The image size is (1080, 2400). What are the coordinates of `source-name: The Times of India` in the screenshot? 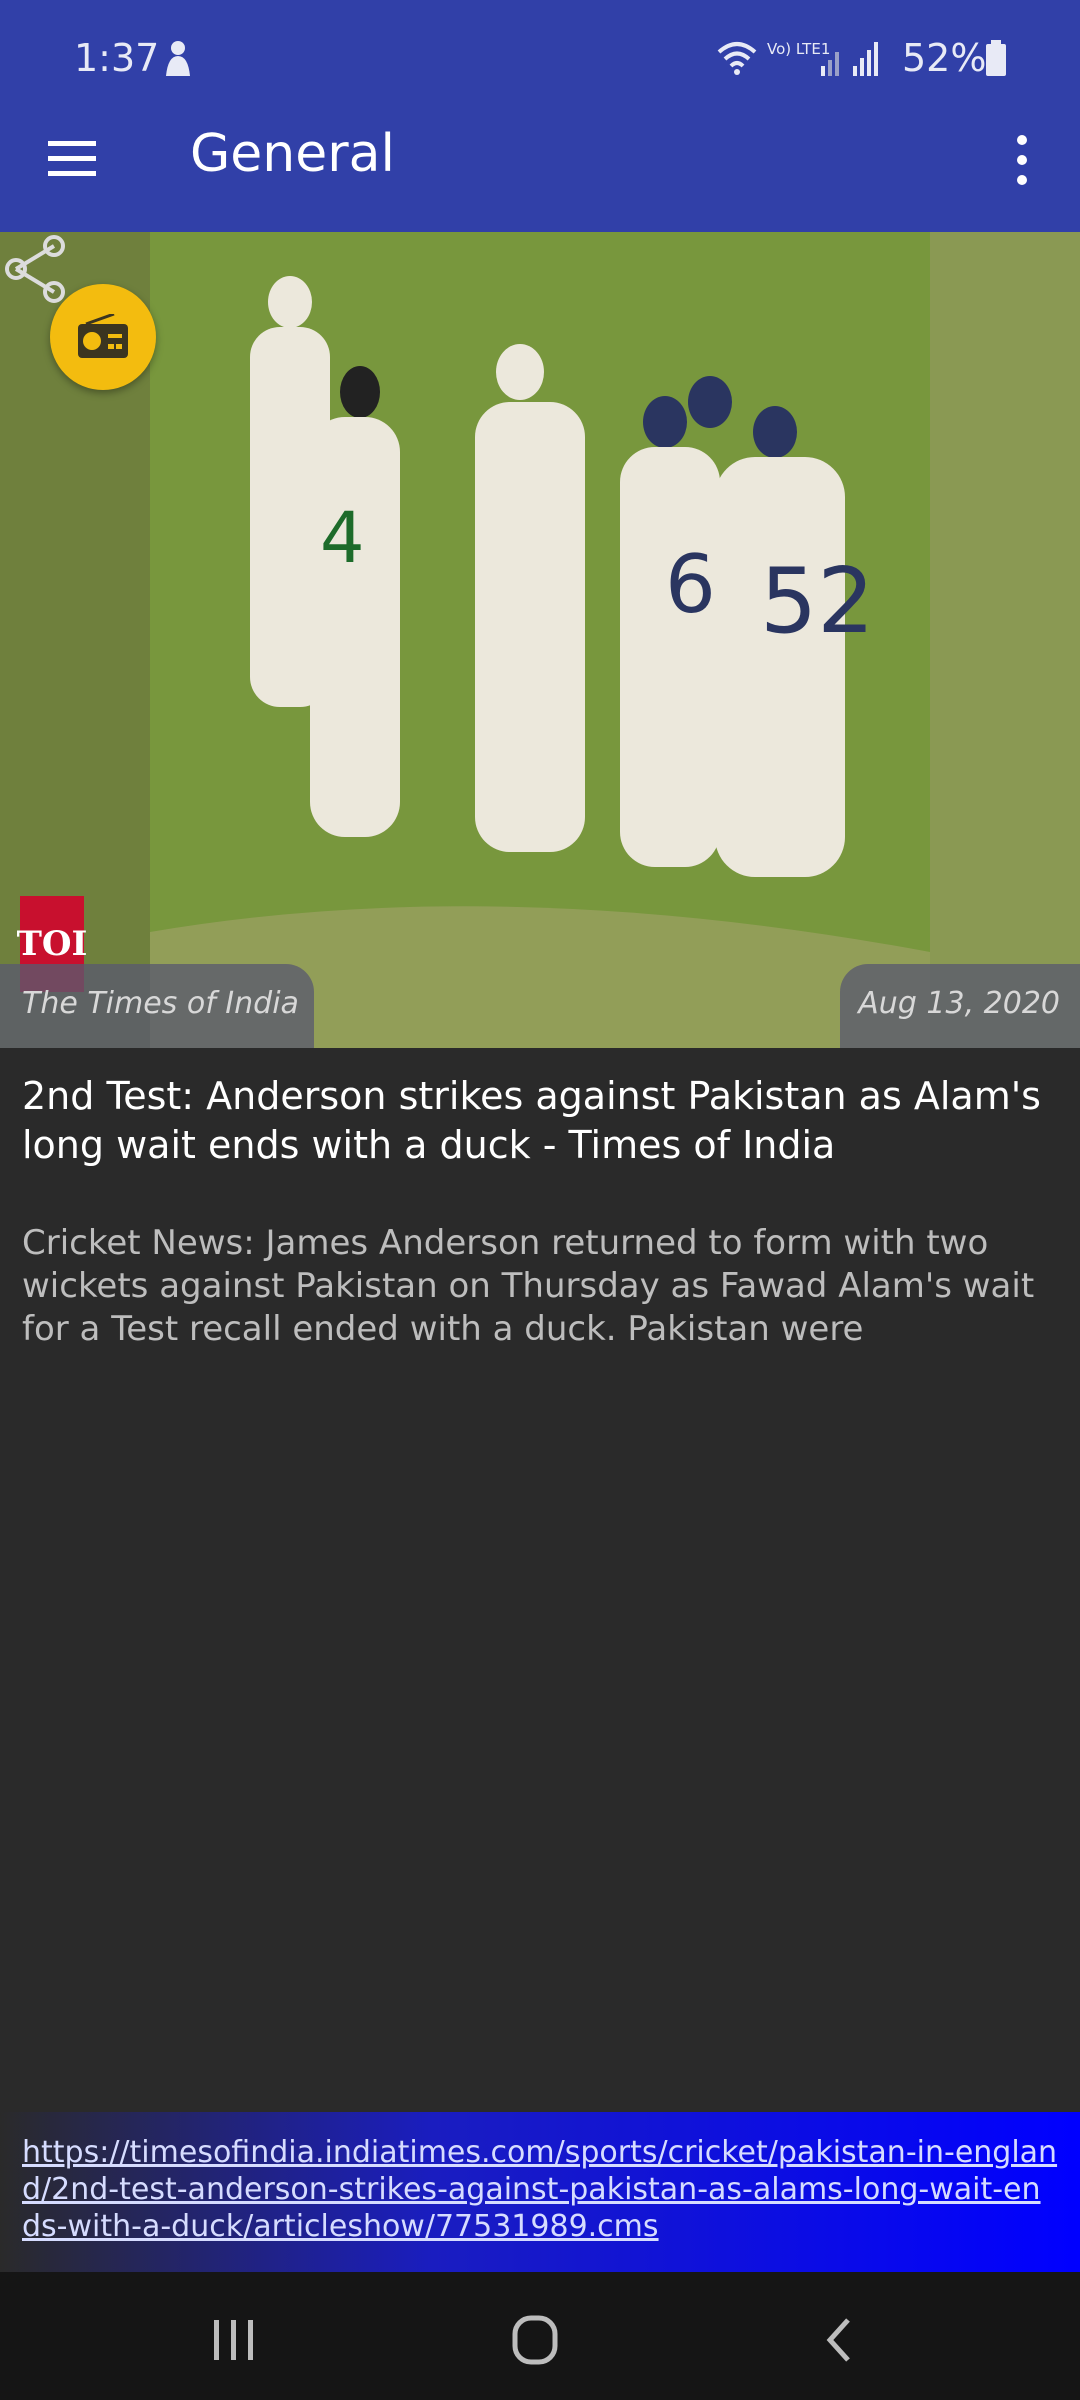 It's located at (157, 1006).